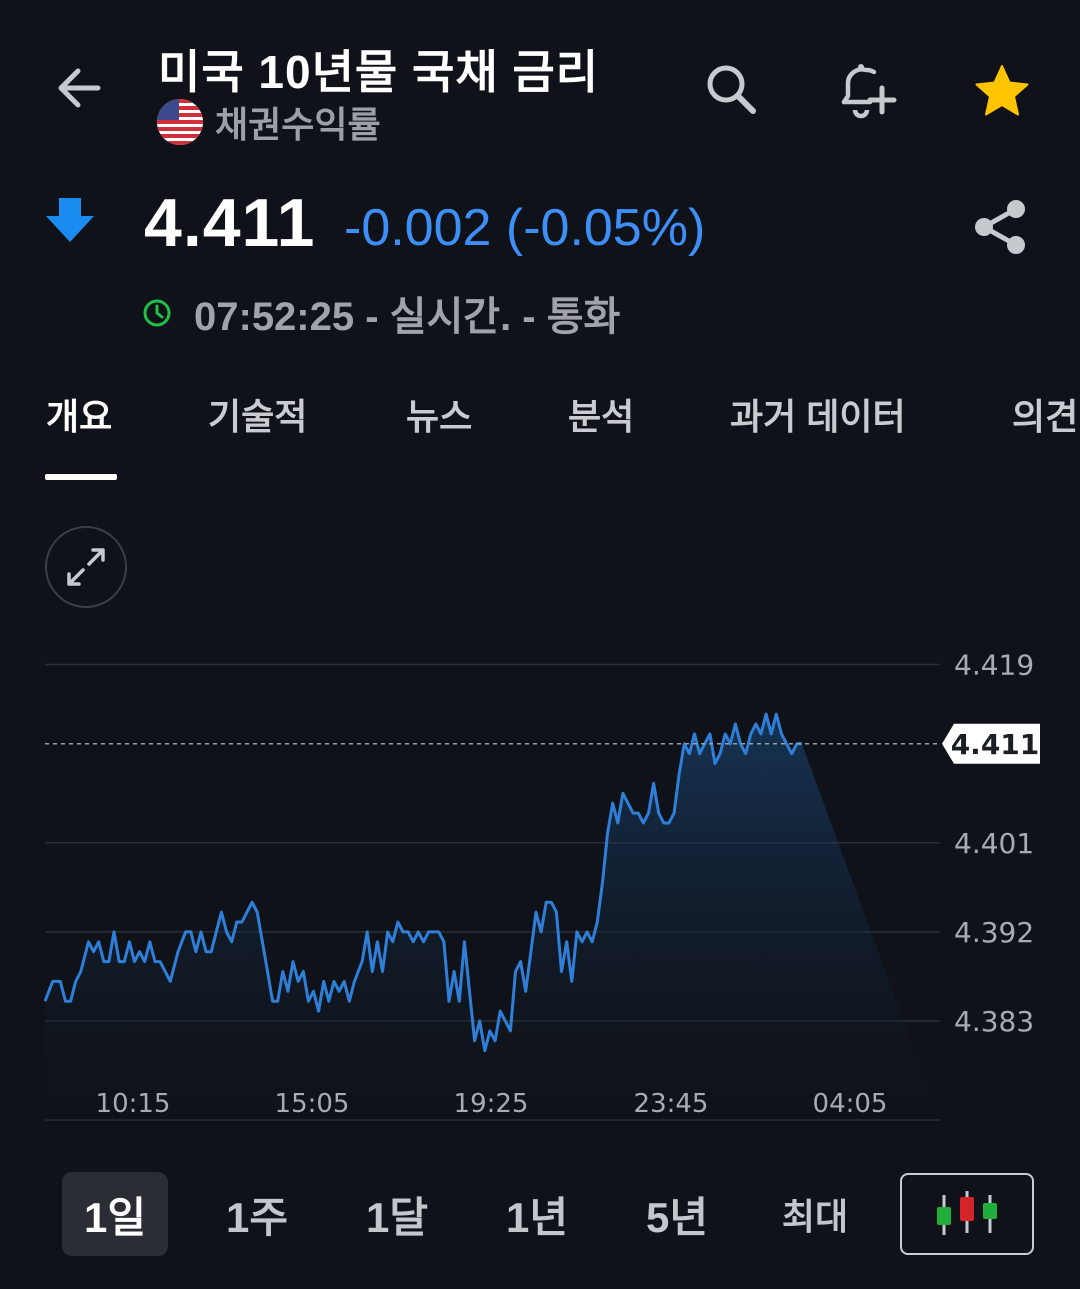 This screenshot has width=1080, height=1289. Describe the element at coordinates (79, 414) in the screenshot. I see `tab-overview: 개요` at that location.